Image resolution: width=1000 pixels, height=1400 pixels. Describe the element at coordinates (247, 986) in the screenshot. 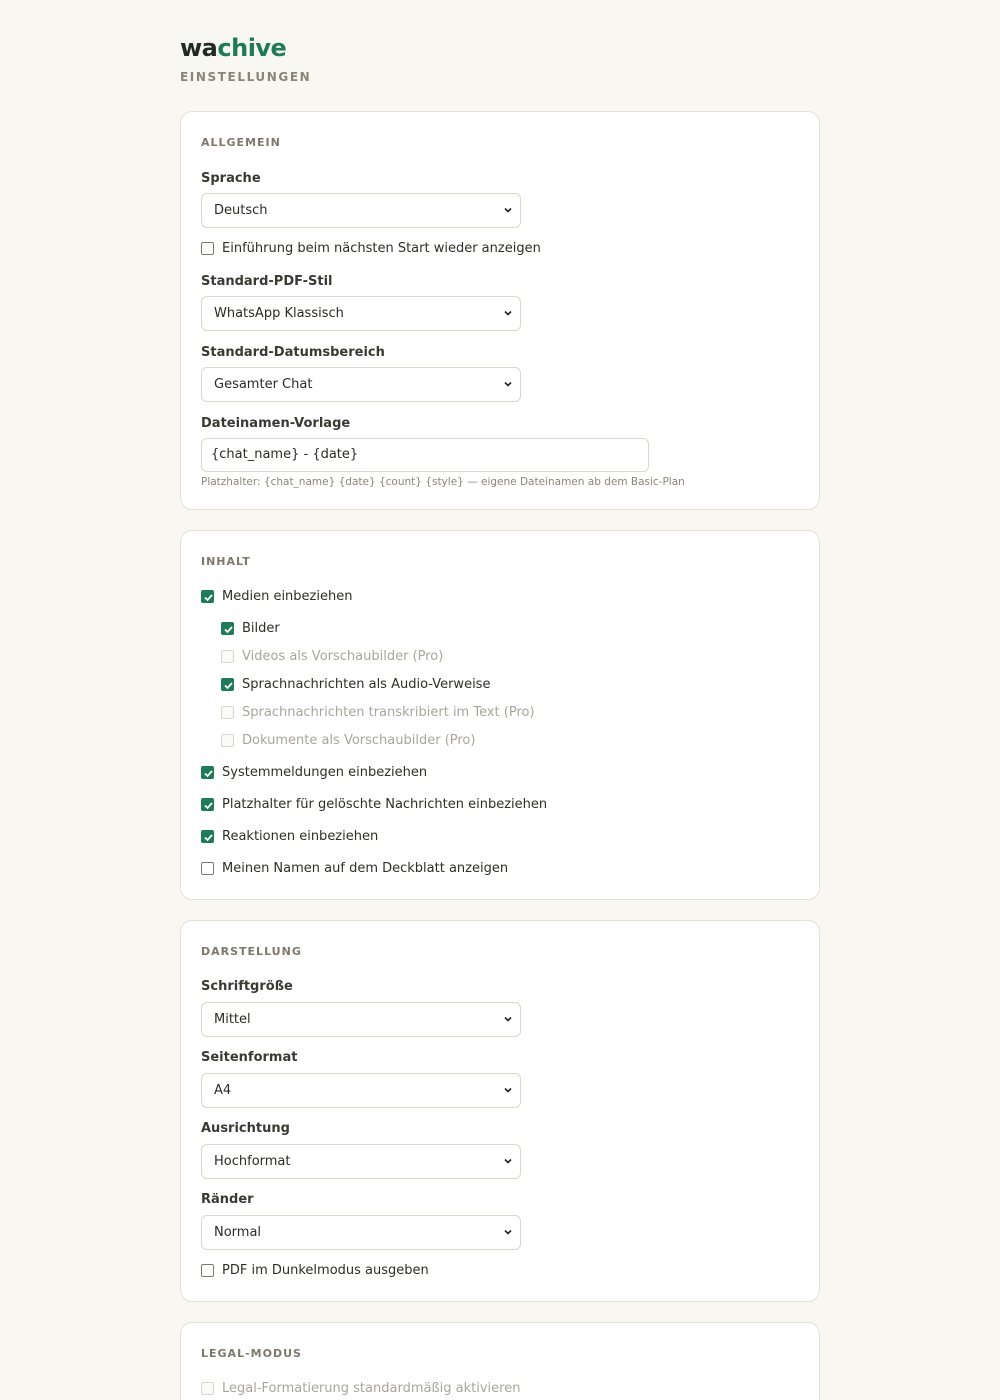

I see `font-size-label: Schriftgröße` at that location.